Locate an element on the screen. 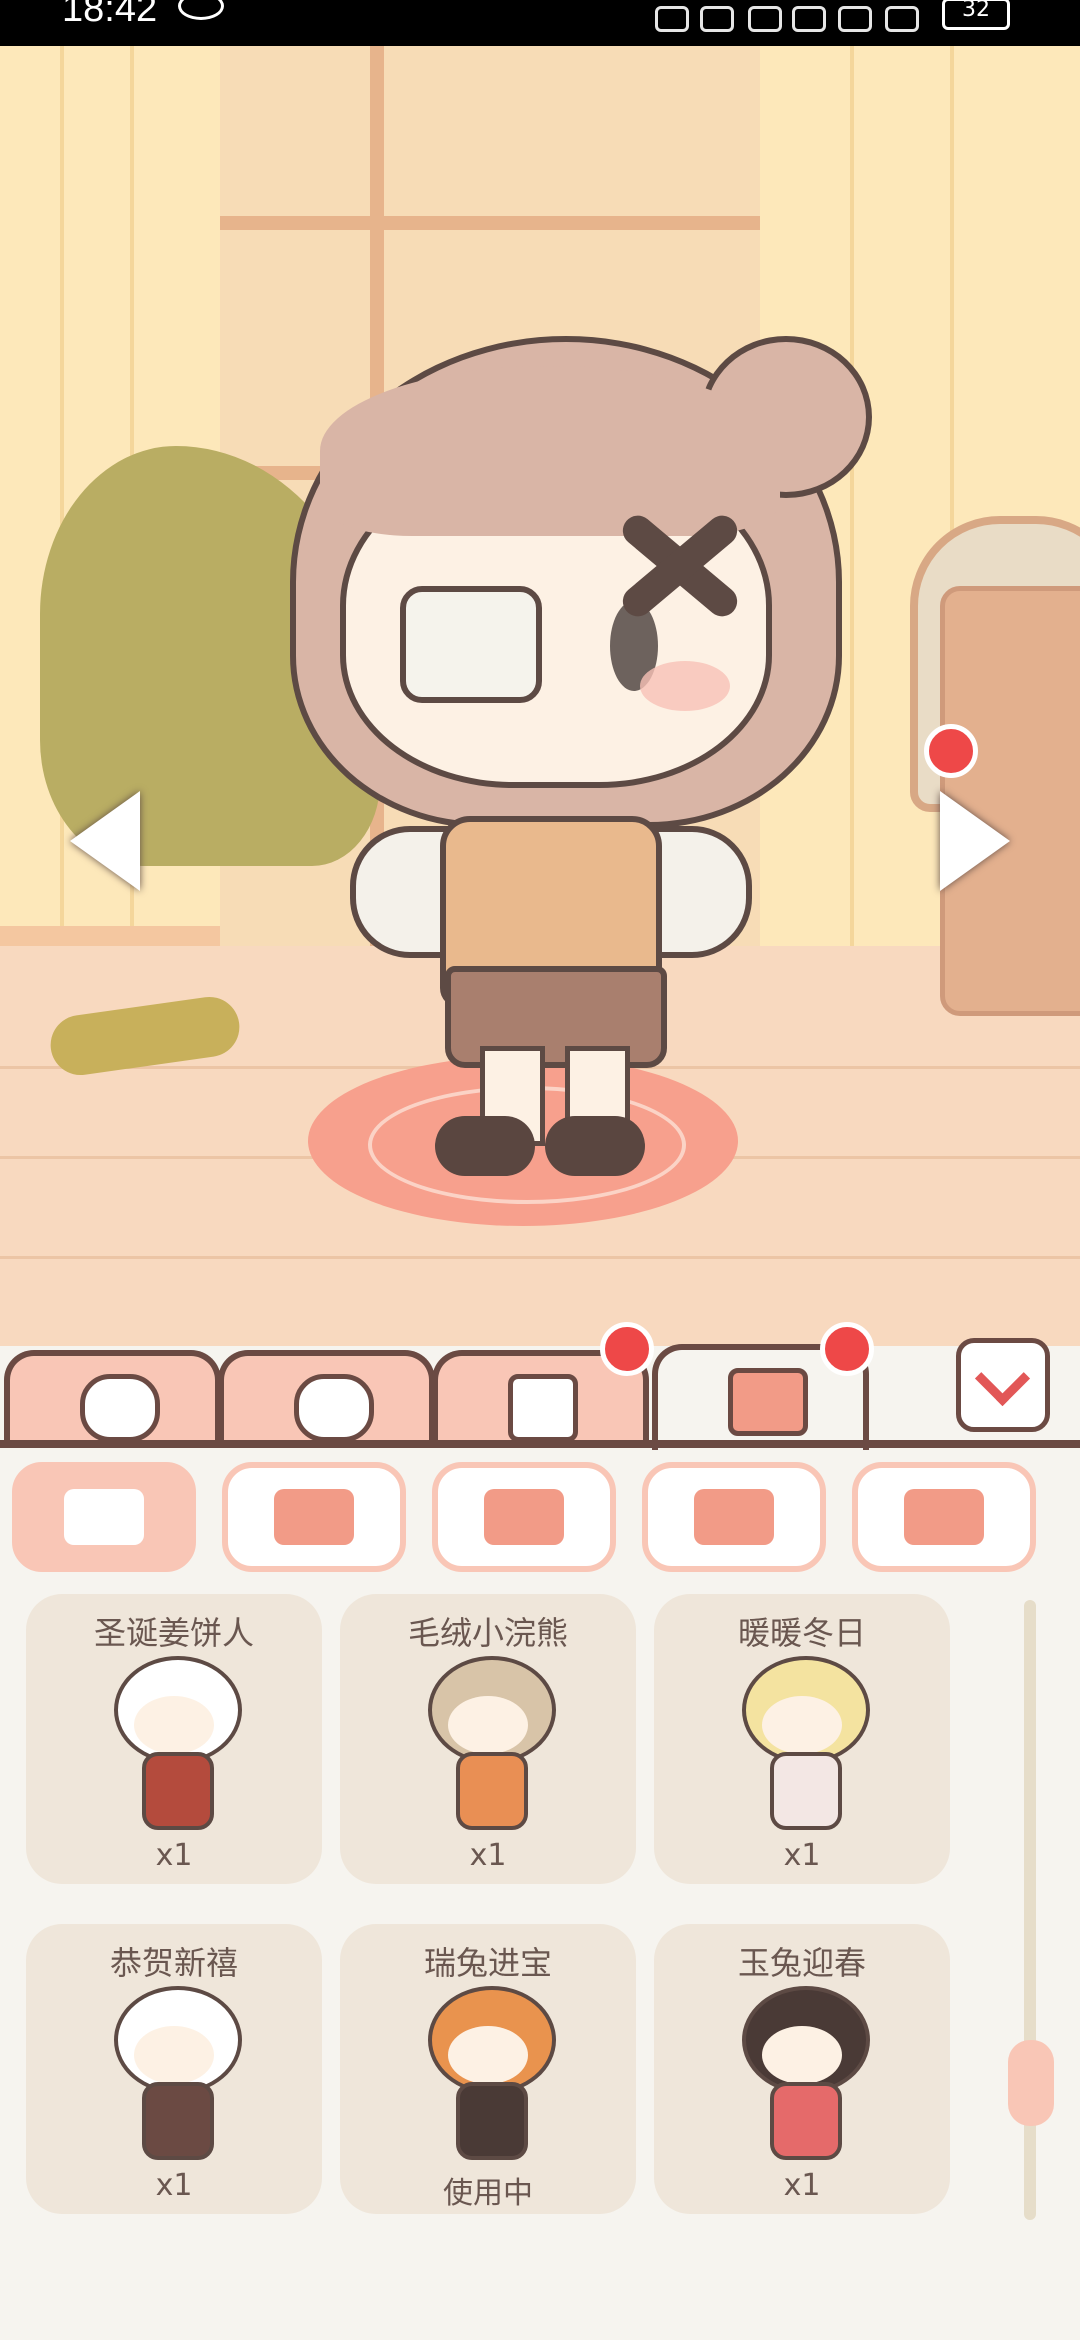 This screenshot has width=1080, height=2340. face-icon is located at coordinates (120, 1408).